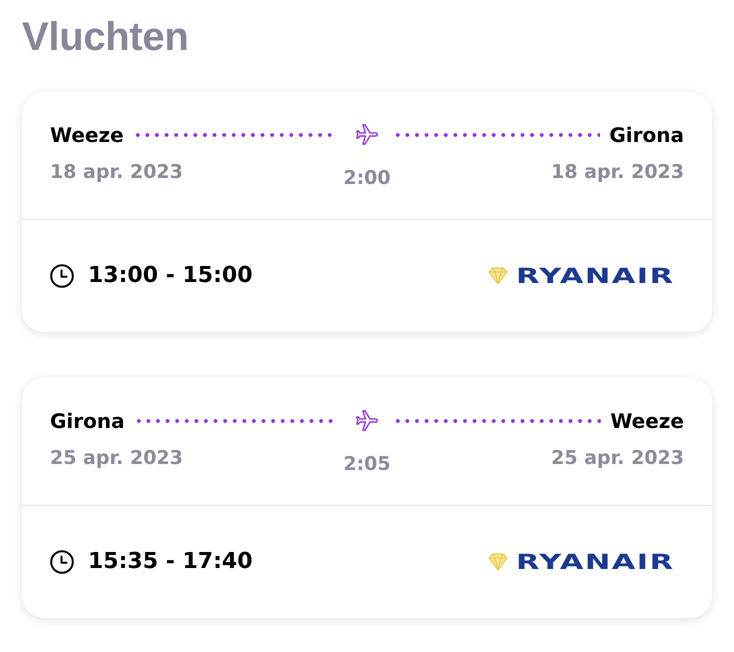 Image resolution: width=734 pixels, height=652 pixels. Describe the element at coordinates (87, 421) in the screenshot. I see `departure-city: Girona` at that location.